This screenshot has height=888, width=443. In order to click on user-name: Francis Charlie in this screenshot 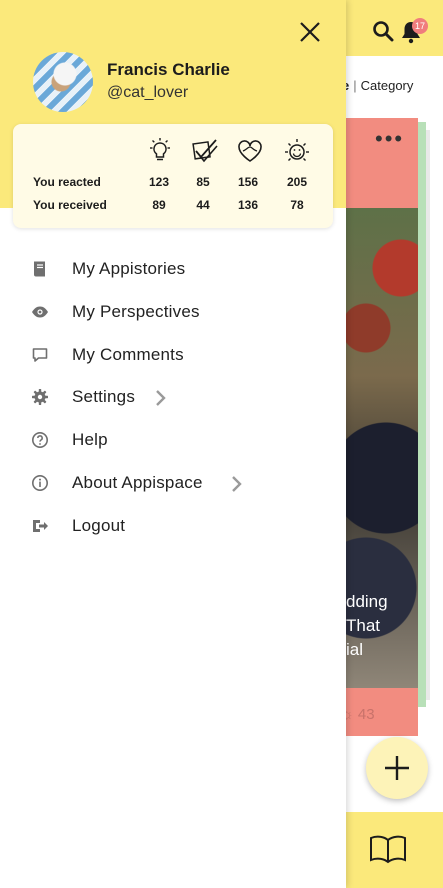, I will do `click(168, 69)`.